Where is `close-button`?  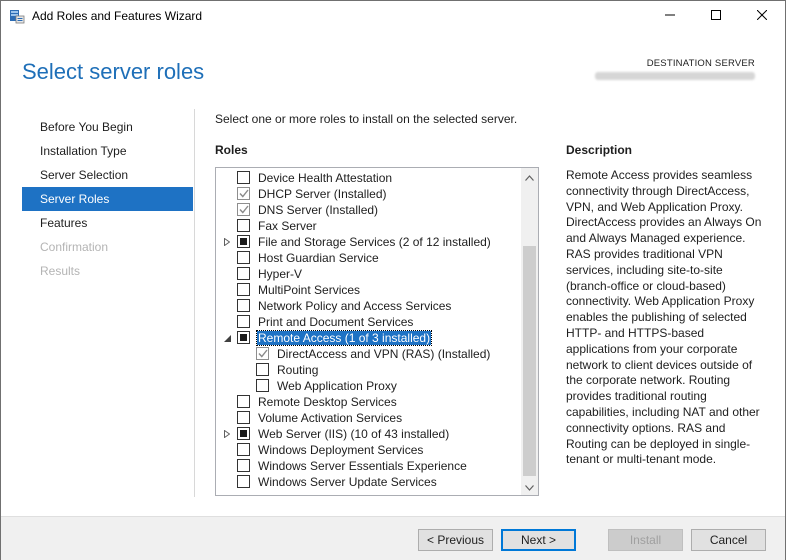 close-button is located at coordinates (762, 16).